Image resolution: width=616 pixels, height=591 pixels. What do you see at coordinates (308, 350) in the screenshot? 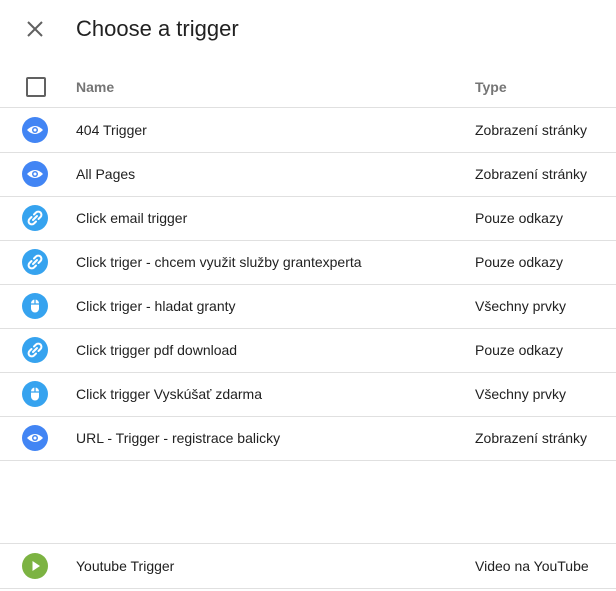
I see `table-row: Click trigger pdf download Pouze odkazy` at bounding box center [308, 350].